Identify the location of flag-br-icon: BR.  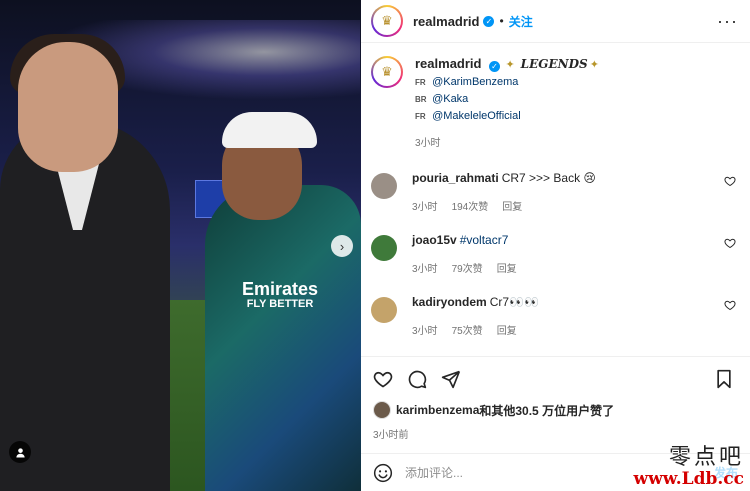
(421, 99).